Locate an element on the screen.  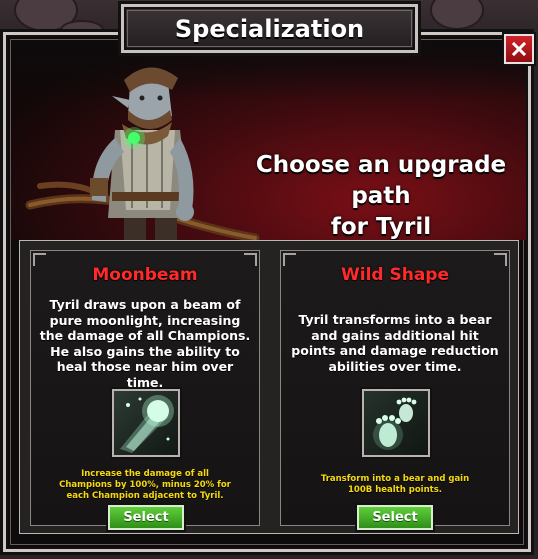
paw-prints-icon-art is located at coordinates (395, 423).